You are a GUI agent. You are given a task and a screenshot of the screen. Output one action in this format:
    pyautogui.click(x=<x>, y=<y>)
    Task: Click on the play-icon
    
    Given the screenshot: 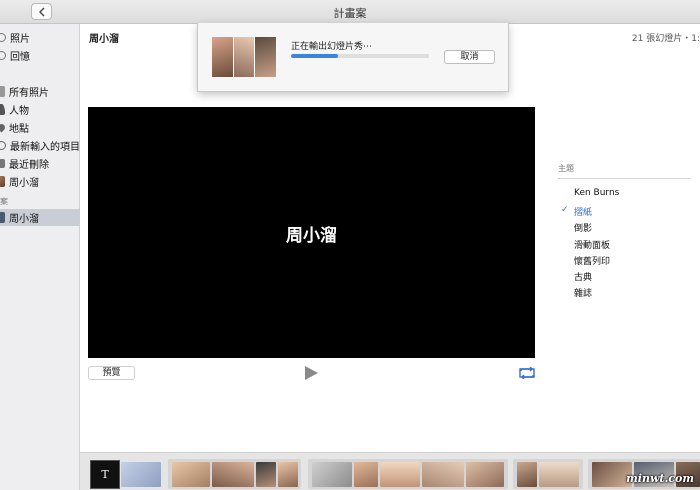 What is the action you would take?
    pyautogui.click(x=311, y=373)
    